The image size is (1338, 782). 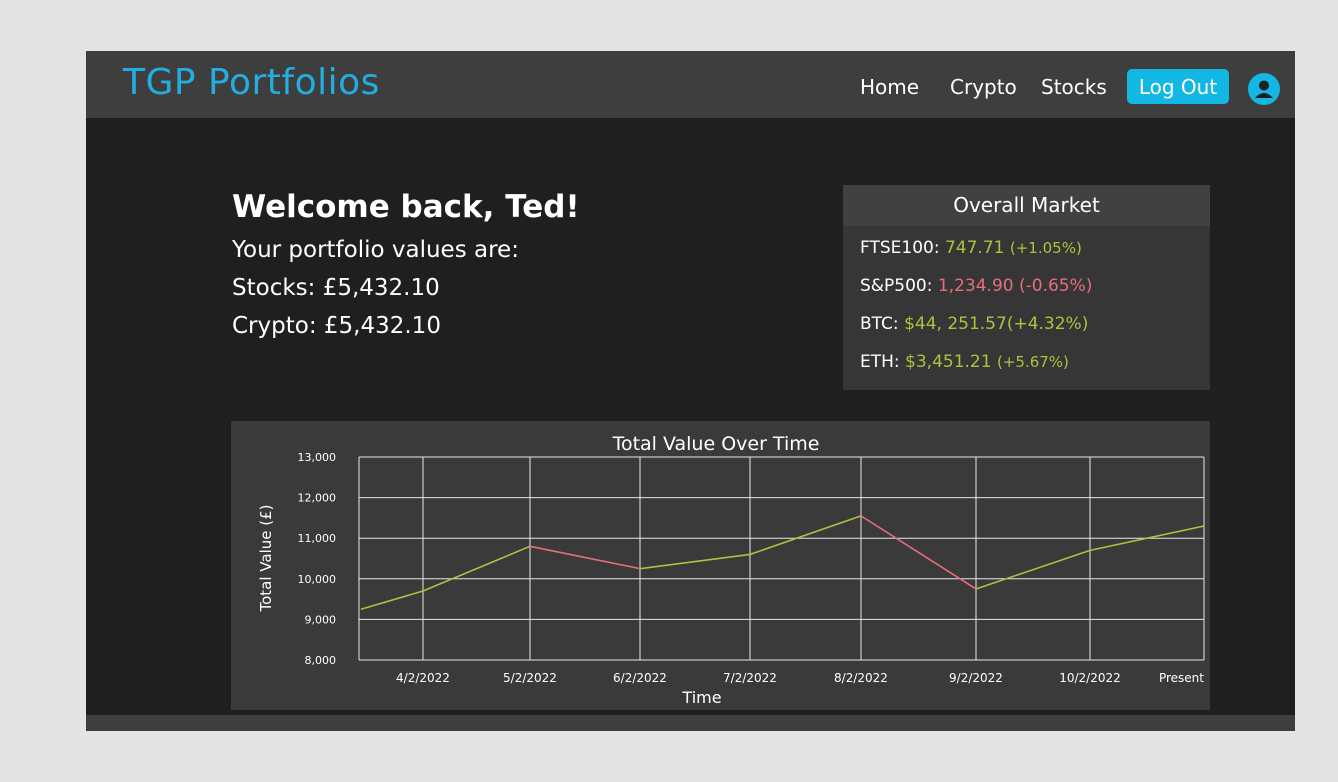 What do you see at coordinates (317, 579) in the screenshot?
I see `y-tick-label: 10,000` at bounding box center [317, 579].